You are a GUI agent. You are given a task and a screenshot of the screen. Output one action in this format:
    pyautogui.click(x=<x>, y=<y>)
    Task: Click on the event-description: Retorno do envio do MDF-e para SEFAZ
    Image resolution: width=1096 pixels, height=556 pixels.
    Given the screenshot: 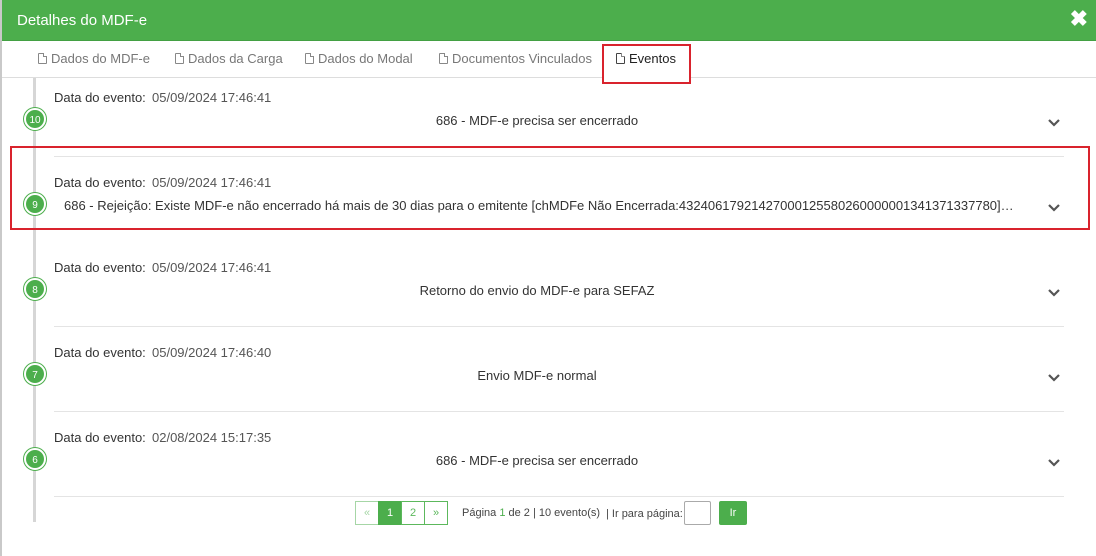 What is the action you would take?
    pyautogui.click(x=537, y=290)
    